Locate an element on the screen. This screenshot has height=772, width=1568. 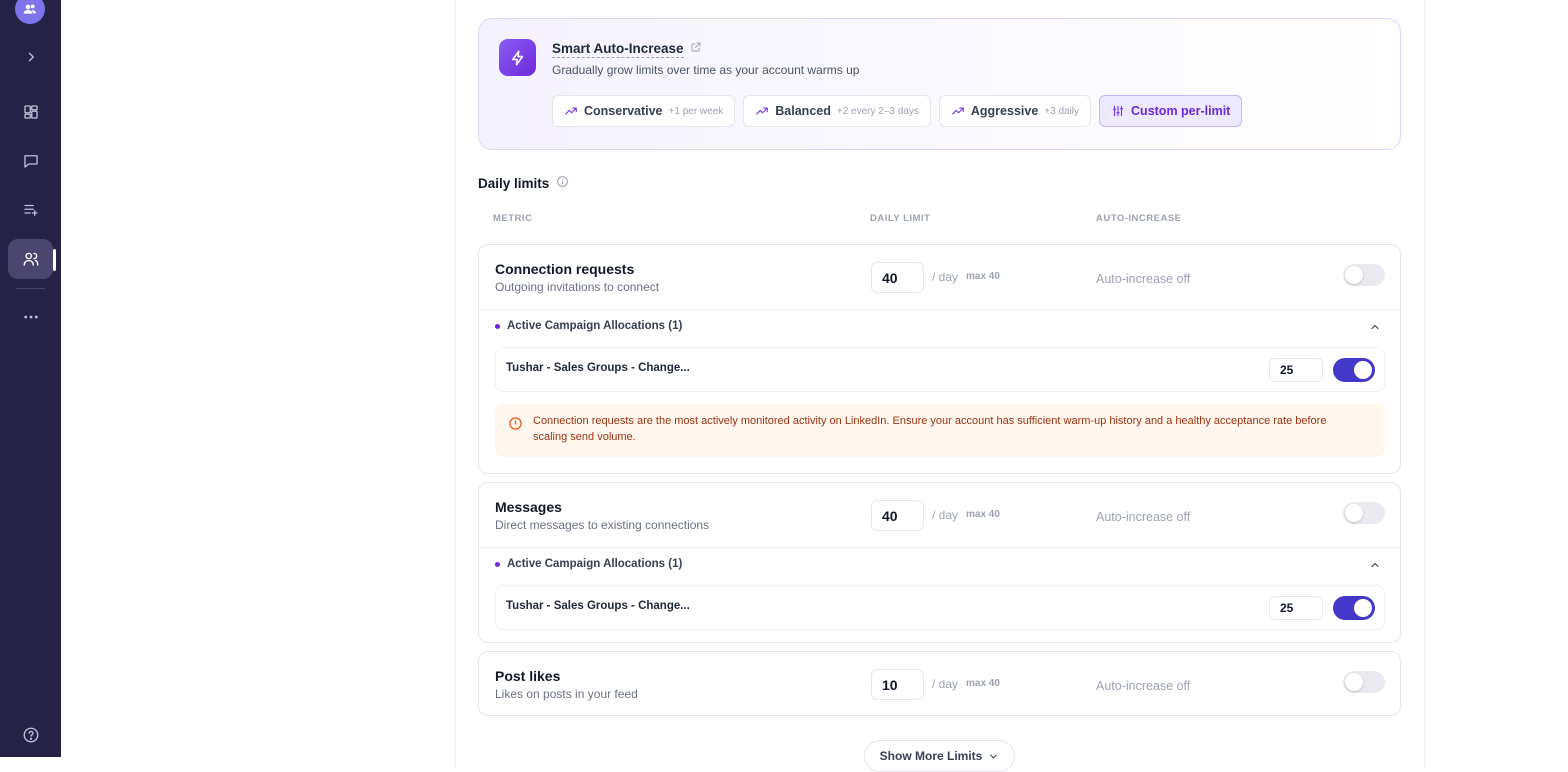
sidebar is located at coordinates (30, 378).